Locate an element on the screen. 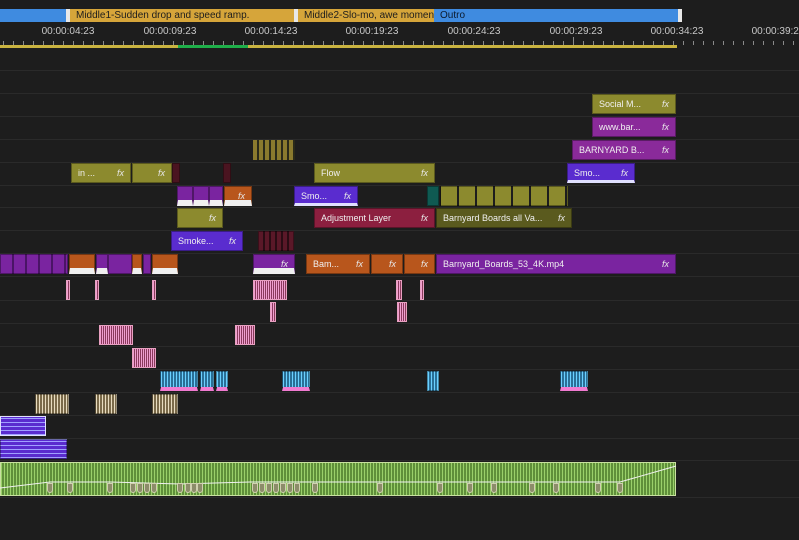  clip-purple-group is located at coordinates (34, 264).